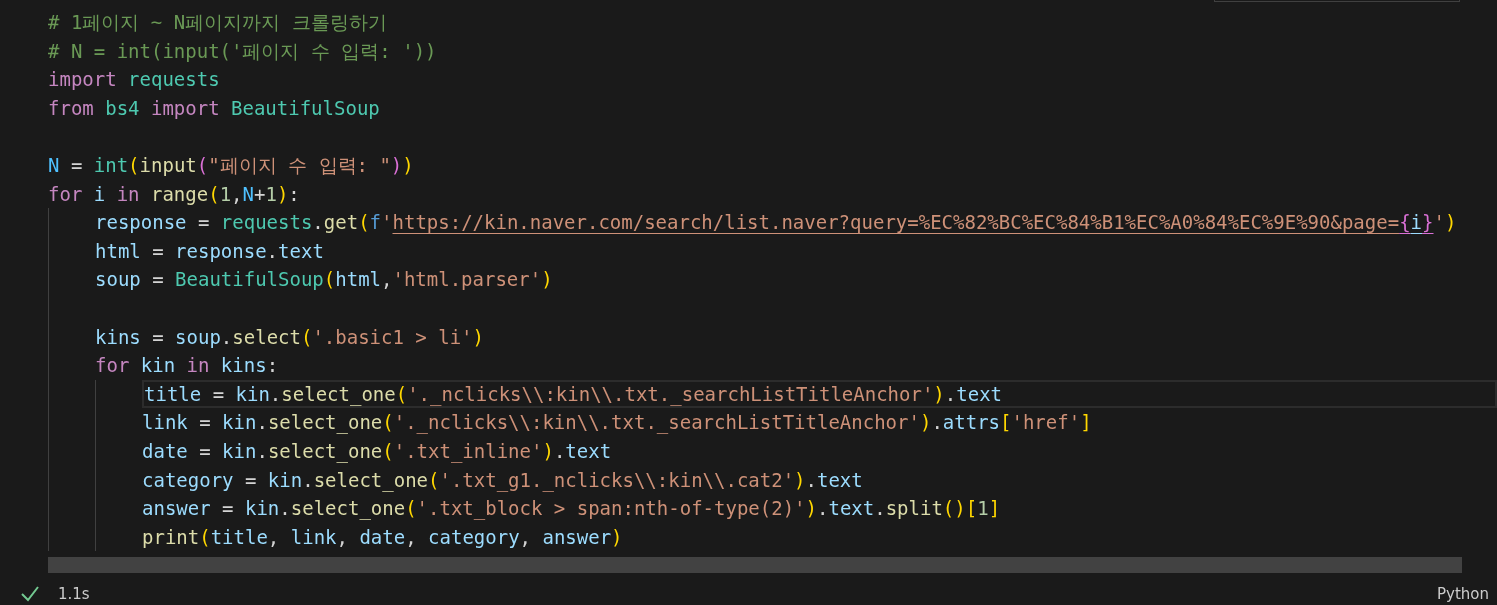  I want to click on code-line: for kin in kins:, so click(187, 366).